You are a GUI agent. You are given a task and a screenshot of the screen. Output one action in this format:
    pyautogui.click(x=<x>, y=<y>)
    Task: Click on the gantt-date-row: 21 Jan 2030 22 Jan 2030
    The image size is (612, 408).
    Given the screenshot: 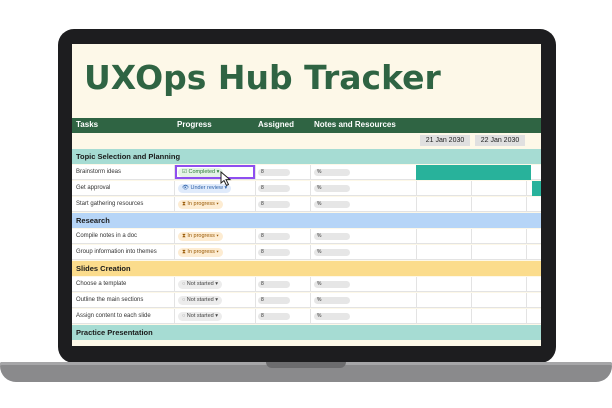 What is the action you would take?
    pyautogui.click(x=306, y=141)
    